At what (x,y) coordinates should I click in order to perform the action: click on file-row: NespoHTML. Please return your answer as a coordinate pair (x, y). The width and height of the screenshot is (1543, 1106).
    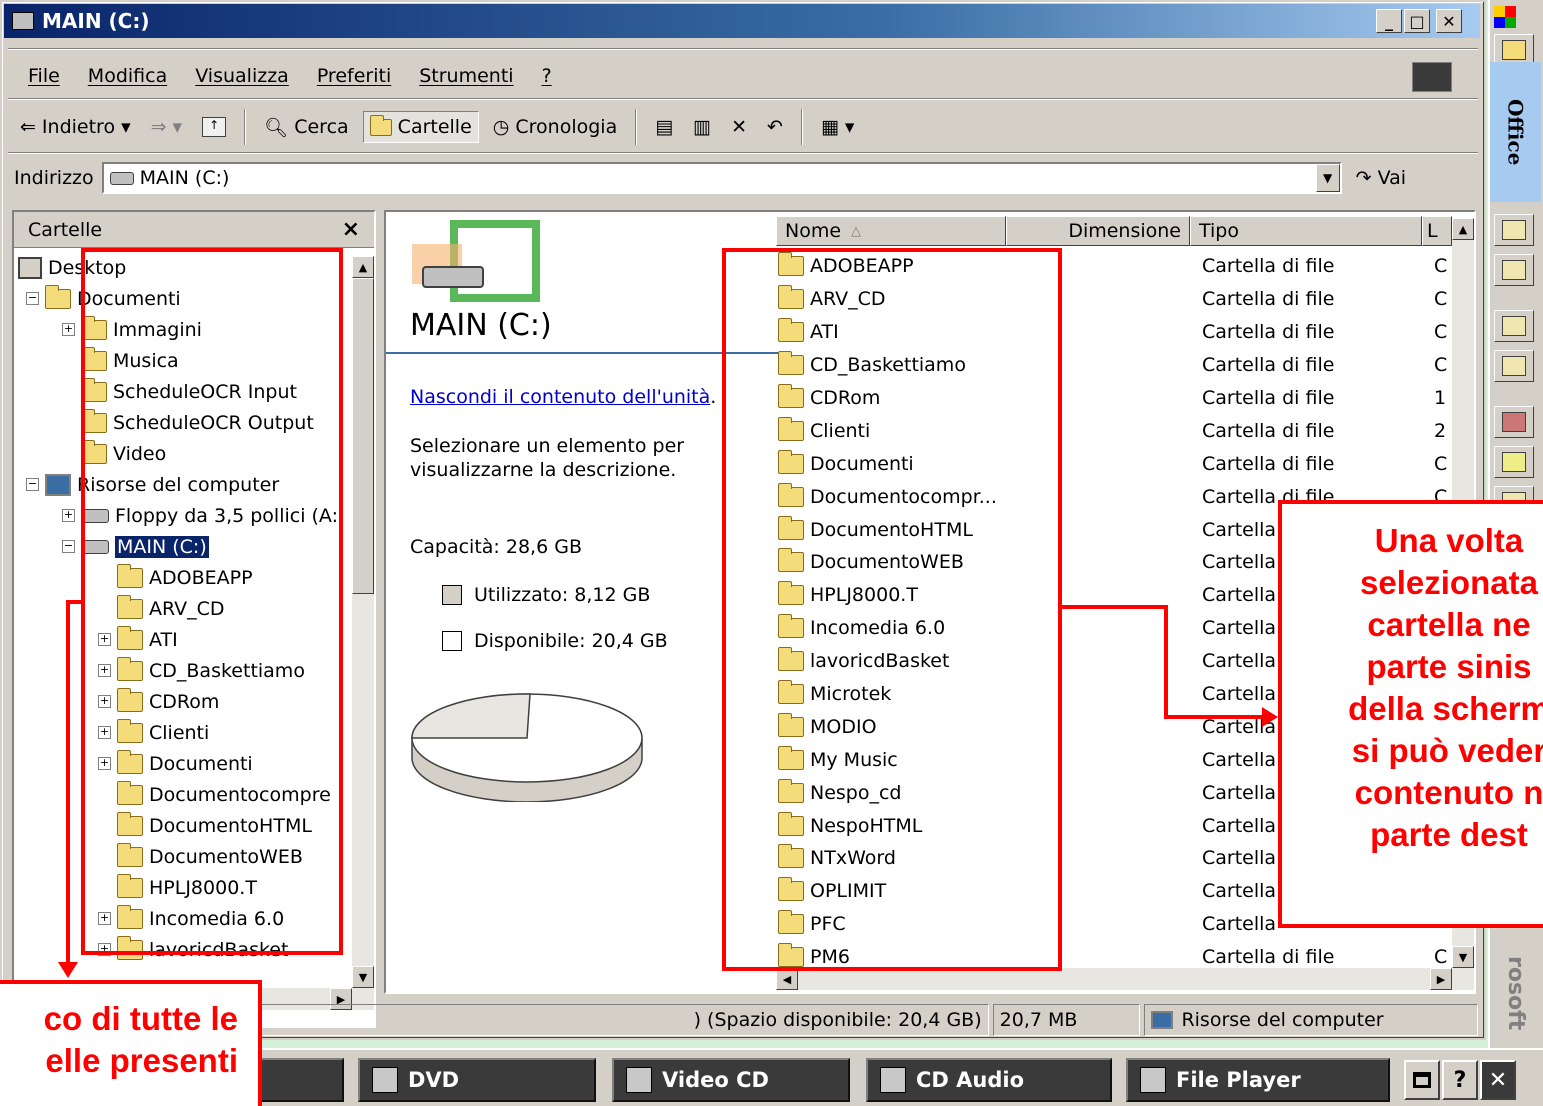
    Looking at the image, I should click on (887, 825).